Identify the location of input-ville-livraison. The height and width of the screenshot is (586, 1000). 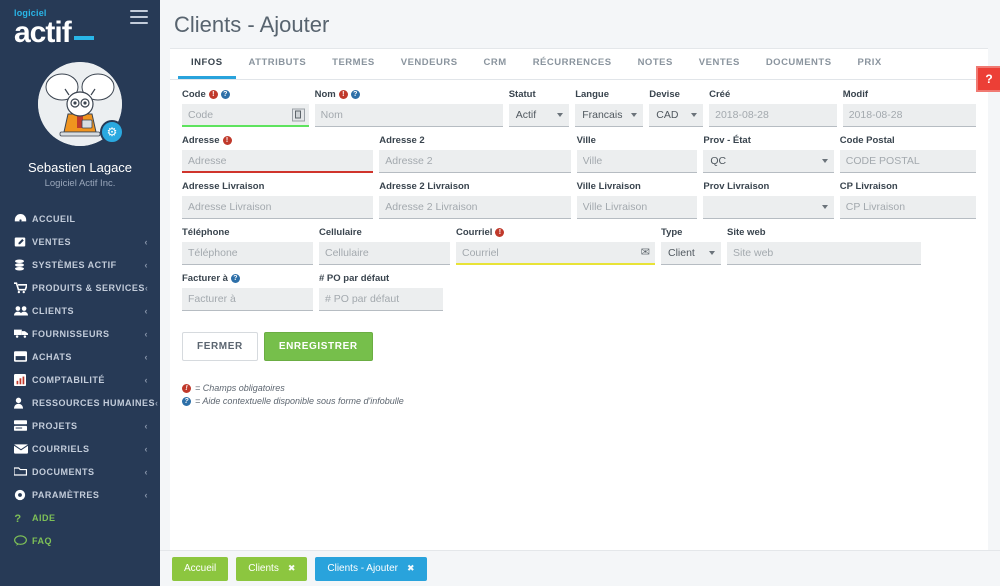
(637, 207).